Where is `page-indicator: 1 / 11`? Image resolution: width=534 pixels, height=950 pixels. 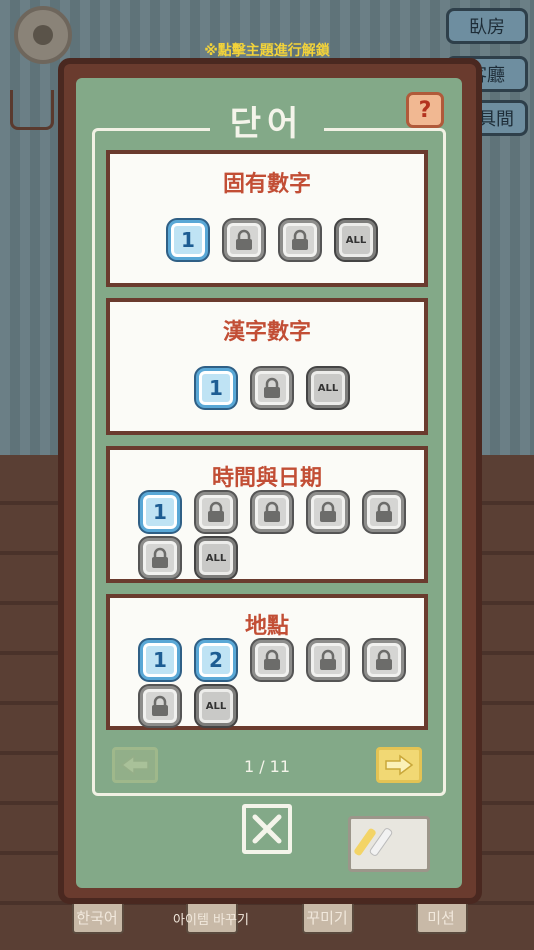 page-indicator: 1 / 11 is located at coordinates (267, 766).